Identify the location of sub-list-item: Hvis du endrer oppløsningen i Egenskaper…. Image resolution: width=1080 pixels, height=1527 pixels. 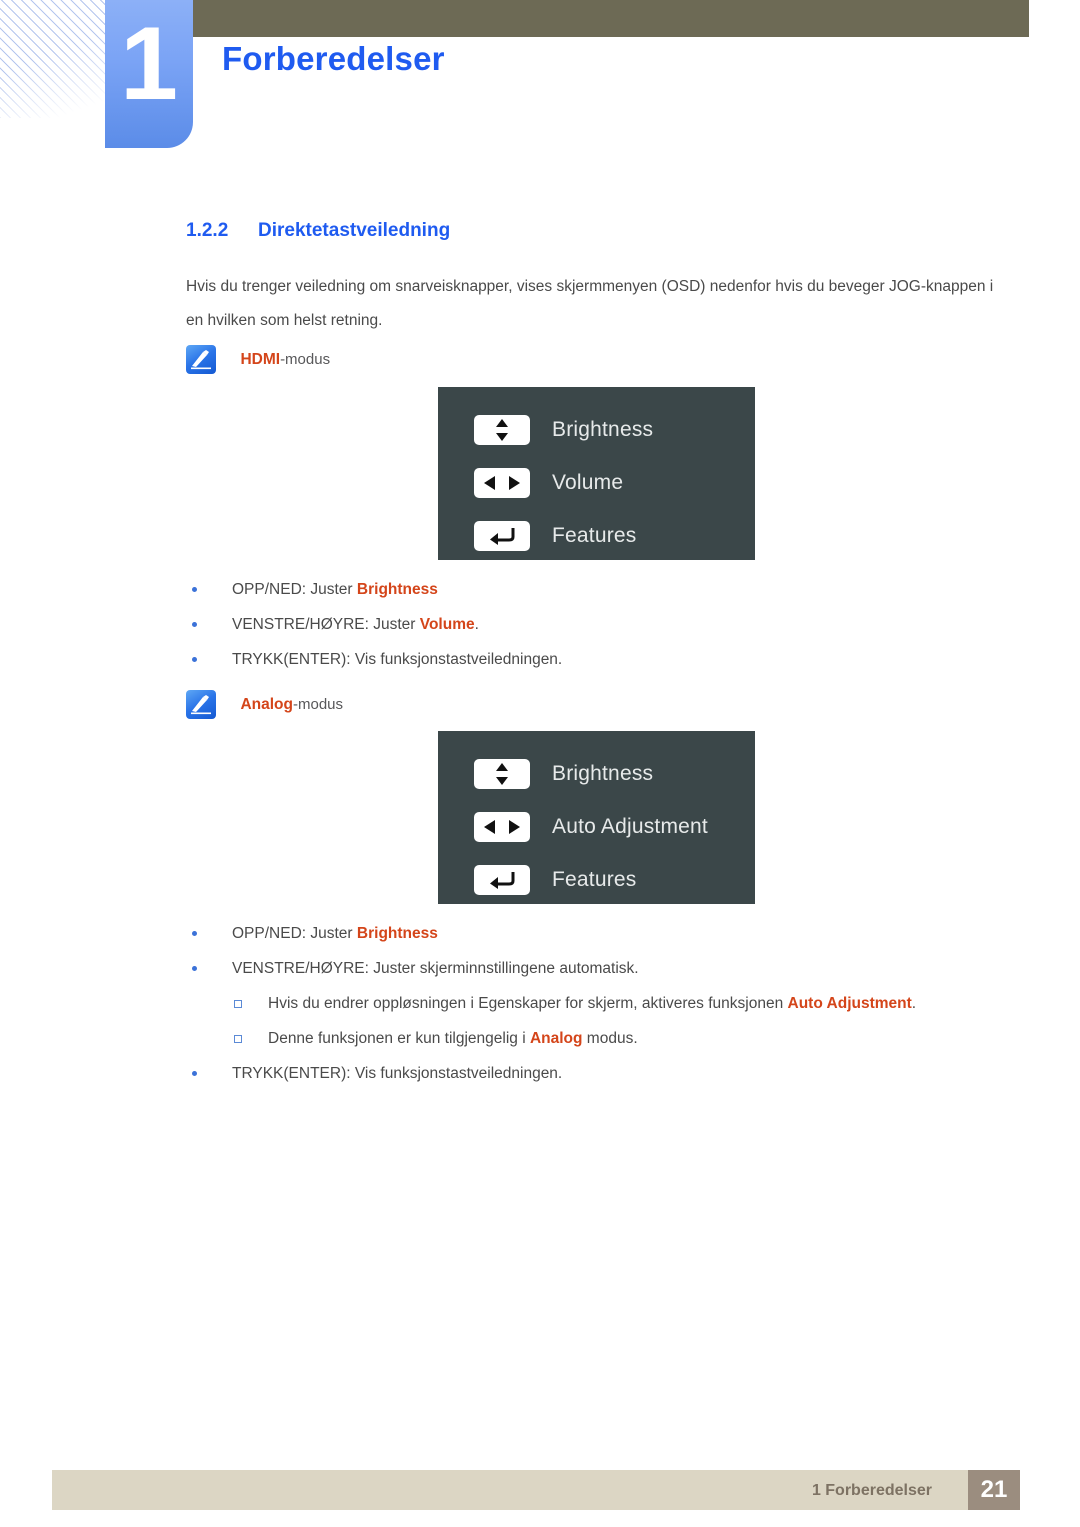
(601, 1003).